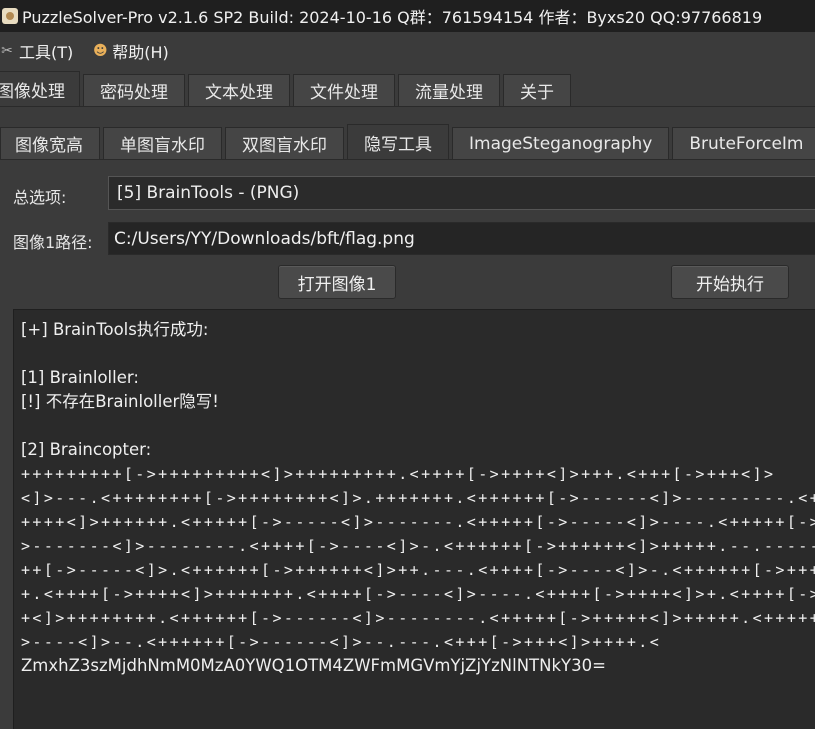 This screenshot has height=729, width=815. What do you see at coordinates (461, 193) in the screenshot?
I see `options-select: [5] BrainTools - (PNG)` at bounding box center [461, 193].